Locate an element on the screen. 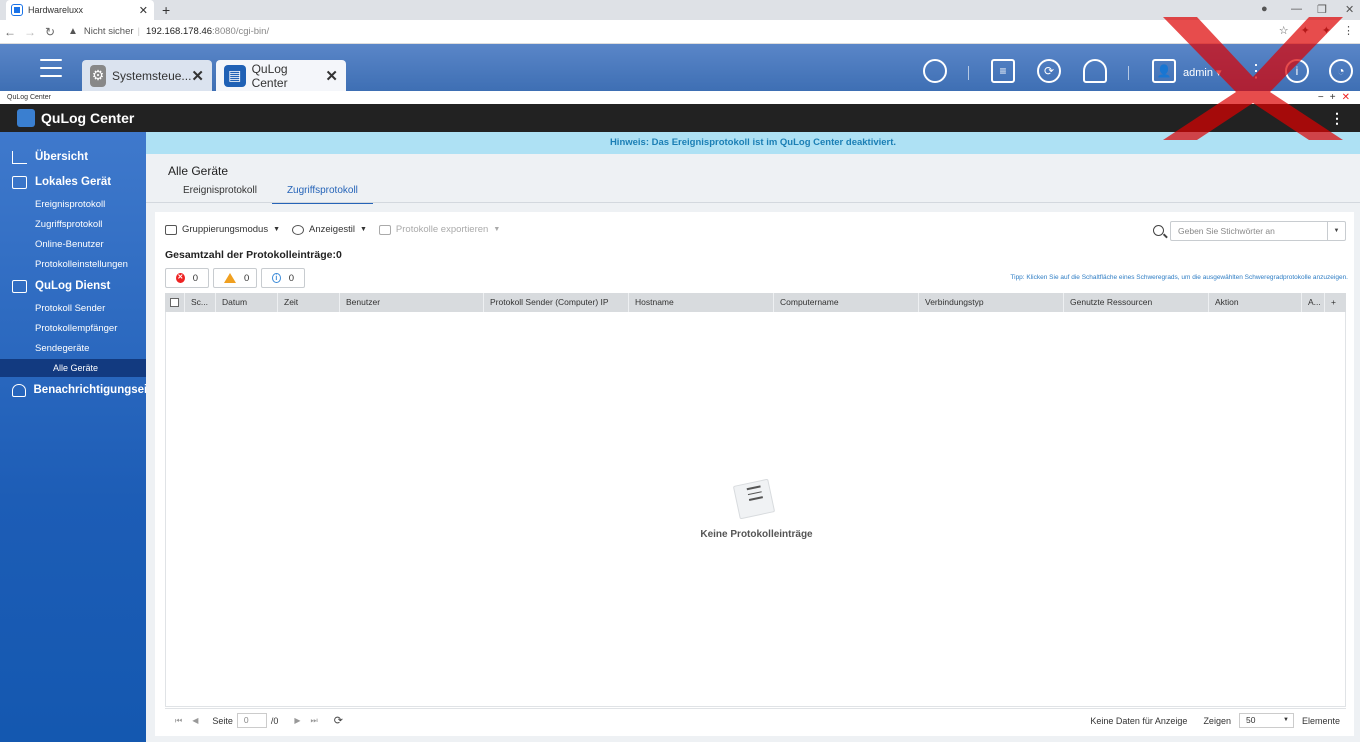 Image resolution: width=1360 pixels, height=742 pixels. sidebar-item-local-device: Lokales Gerät is located at coordinates (73, 182).